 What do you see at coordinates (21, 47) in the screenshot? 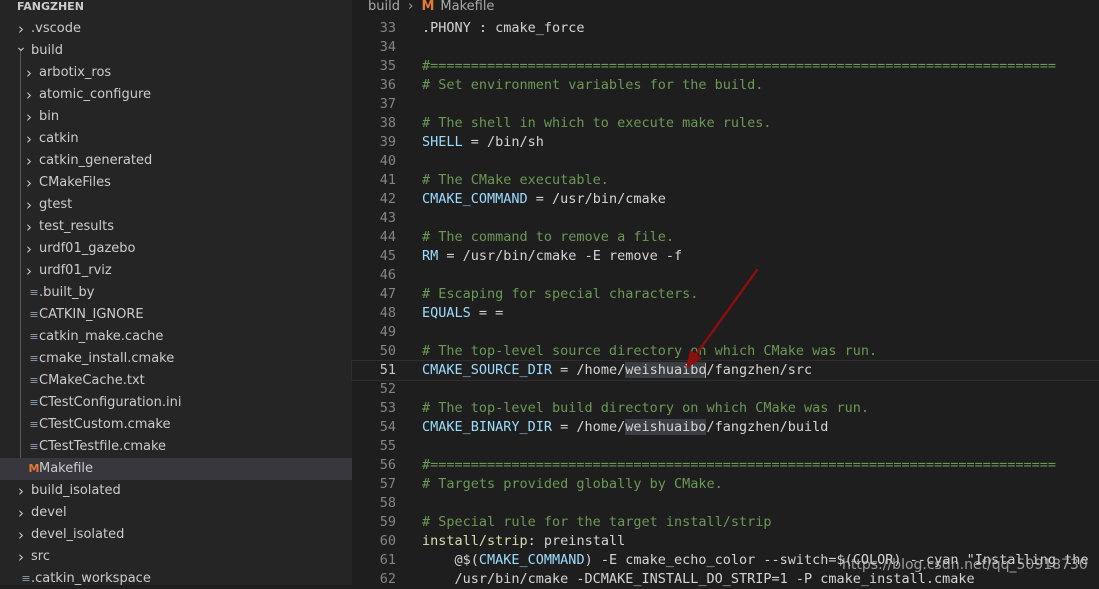
I see `chevron-down-icon: ⌄` at bounding box center [21, 47].